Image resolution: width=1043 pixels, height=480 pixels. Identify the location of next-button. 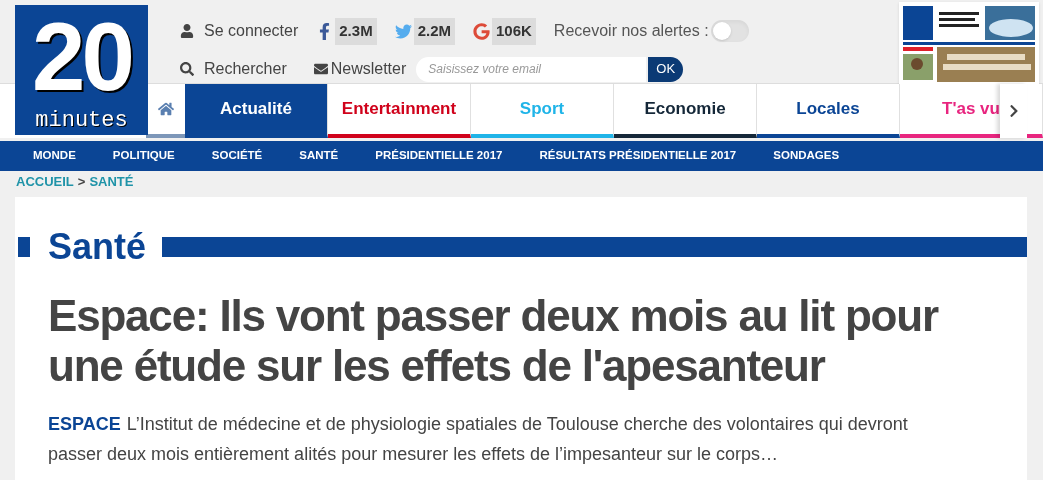
(1013, 111).